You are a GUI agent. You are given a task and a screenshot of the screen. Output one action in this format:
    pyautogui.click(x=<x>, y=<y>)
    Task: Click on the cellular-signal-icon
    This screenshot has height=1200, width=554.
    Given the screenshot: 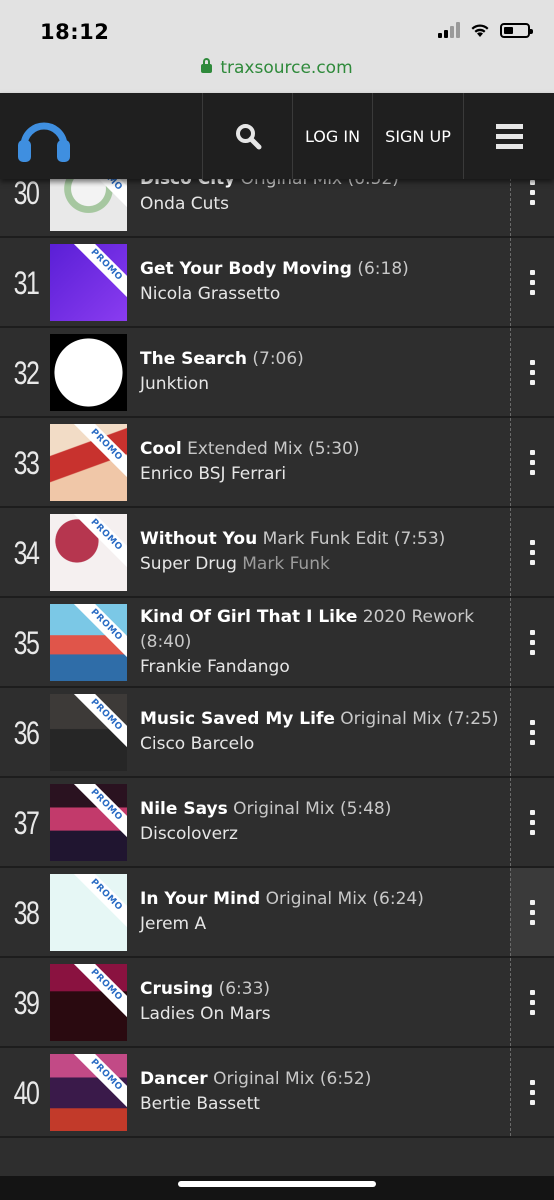 What is the action you would take?
    pyautogui.click(x=449, y=30)
    